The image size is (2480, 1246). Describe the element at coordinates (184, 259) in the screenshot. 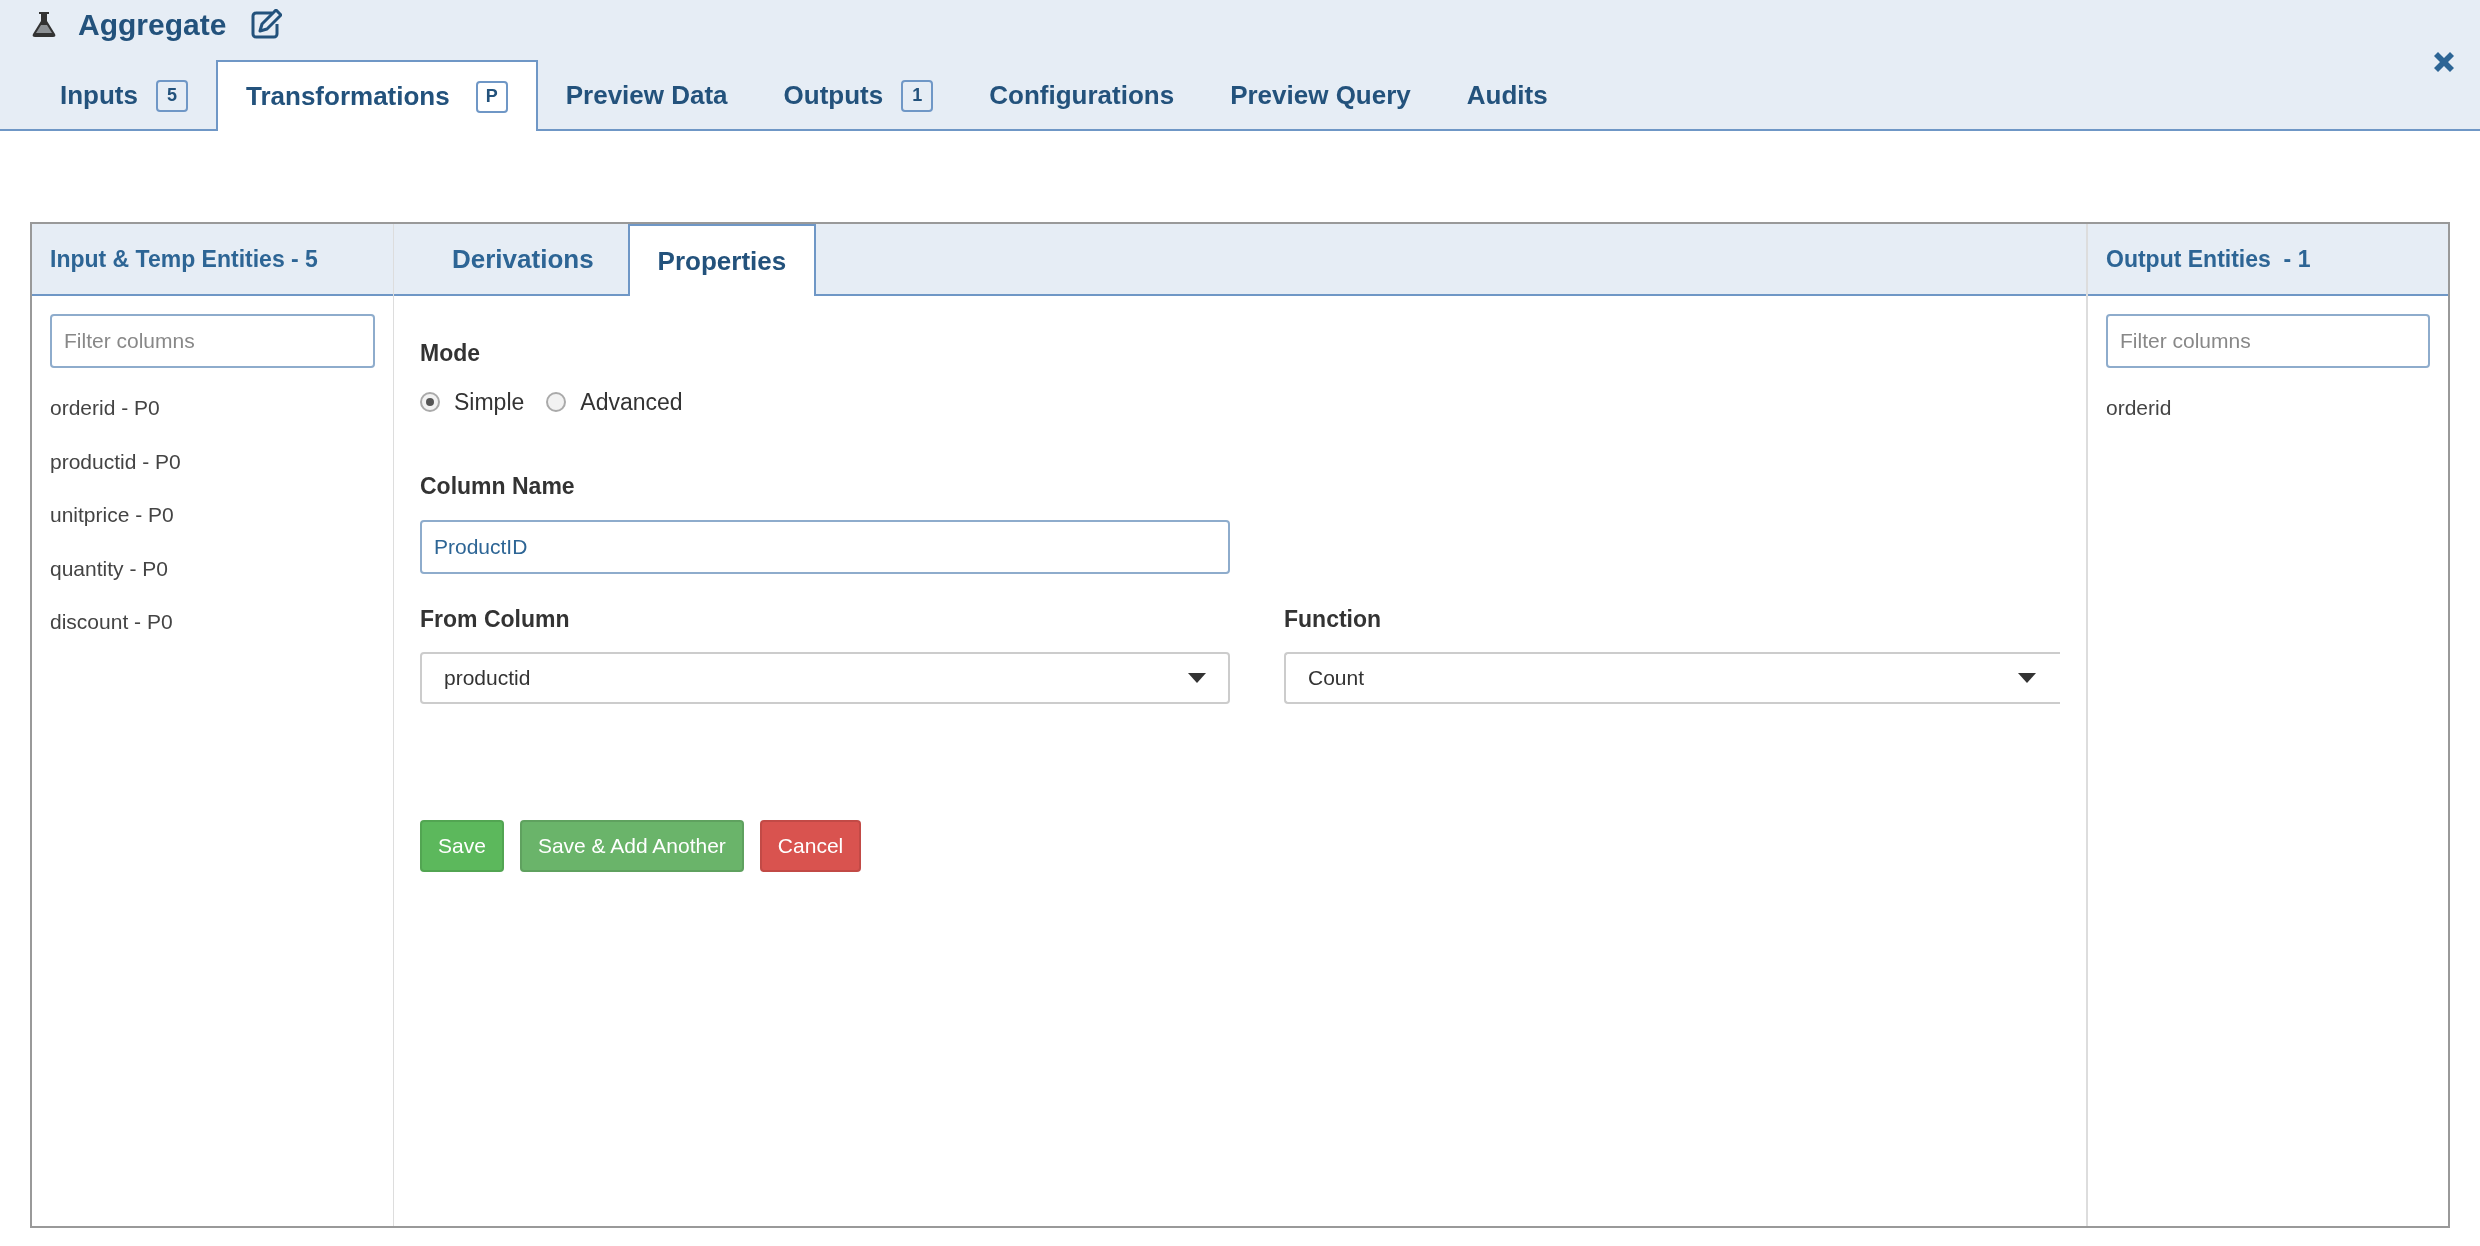

I see `panel-title: Input & Temp Entities - 5` at that location.